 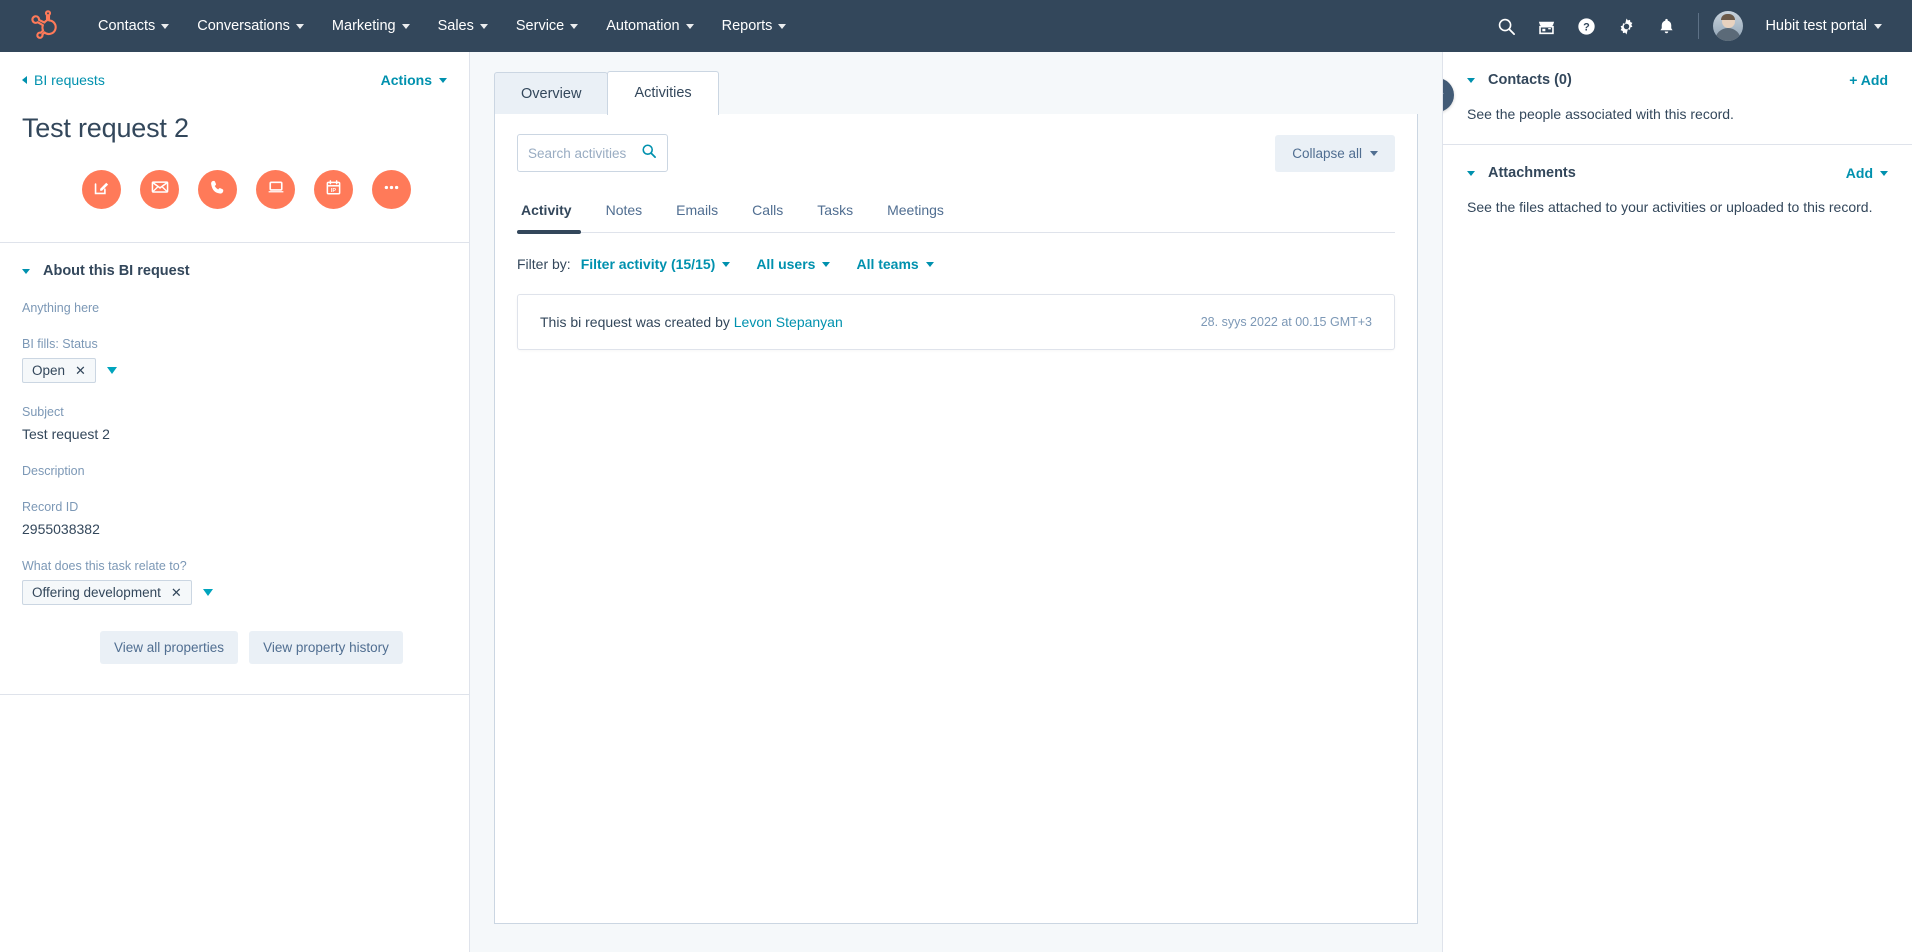 What do you see at coordinates (643, 26) in the screenshot?
I see `nav-item-label: Automation` at bounding box center [643, 26].